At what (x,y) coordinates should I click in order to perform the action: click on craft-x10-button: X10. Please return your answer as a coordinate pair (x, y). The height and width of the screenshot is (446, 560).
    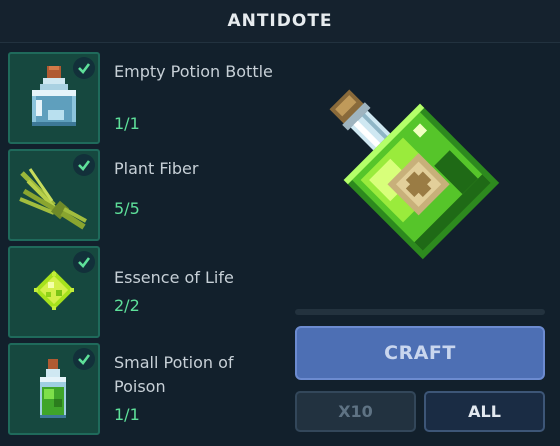
    Looking at the image, I should click on (355, 411).